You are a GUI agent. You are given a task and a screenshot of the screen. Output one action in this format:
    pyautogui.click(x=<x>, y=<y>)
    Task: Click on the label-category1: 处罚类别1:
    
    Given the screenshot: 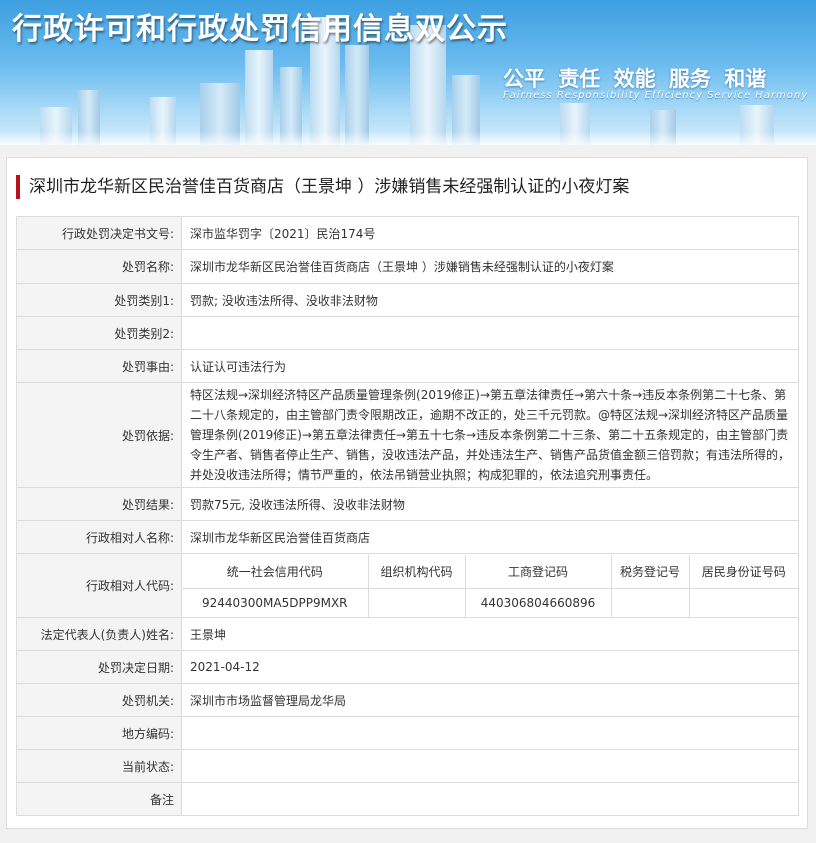 What is the action you would take?
    pyautogui.click(x=99, y=300)
    